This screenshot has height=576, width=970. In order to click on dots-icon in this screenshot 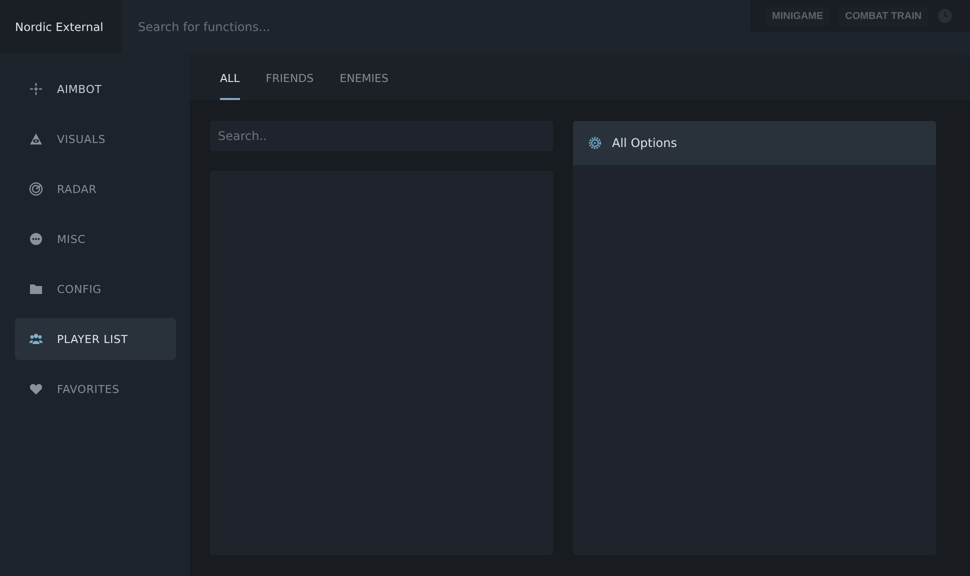, I will do `click(36, 239)`.